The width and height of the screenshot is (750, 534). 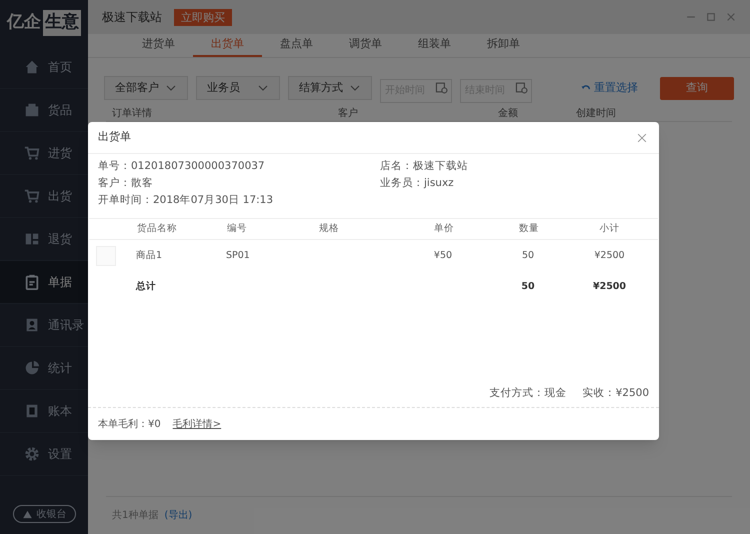 I want to click on book-icon, so click(x=32, y=411).